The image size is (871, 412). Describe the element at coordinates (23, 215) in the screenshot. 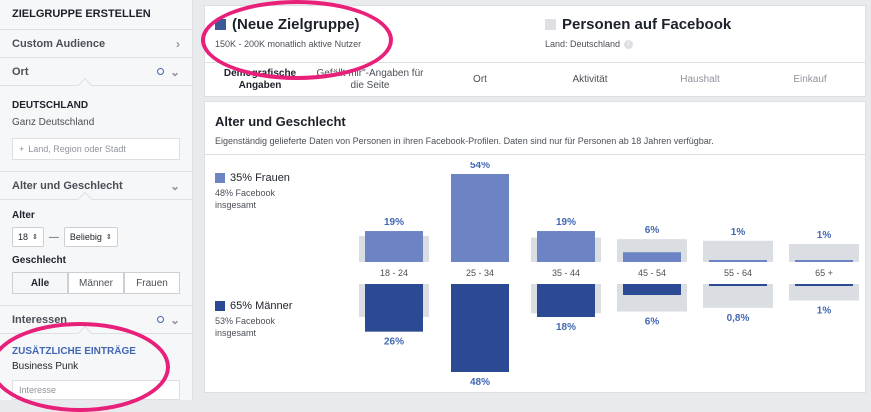

I see `age-label: Alter` at that location.